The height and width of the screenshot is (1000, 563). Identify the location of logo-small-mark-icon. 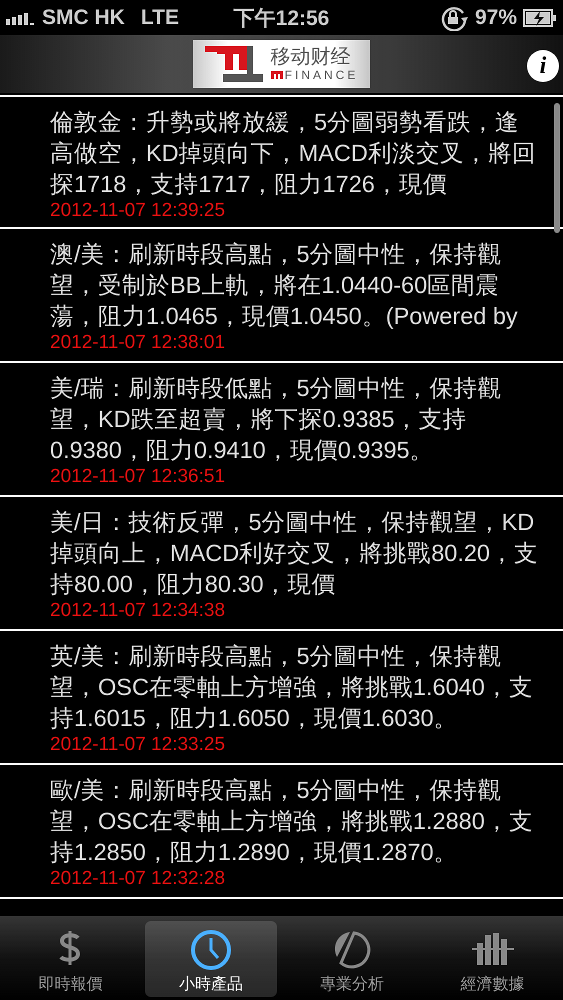
(276, 75).